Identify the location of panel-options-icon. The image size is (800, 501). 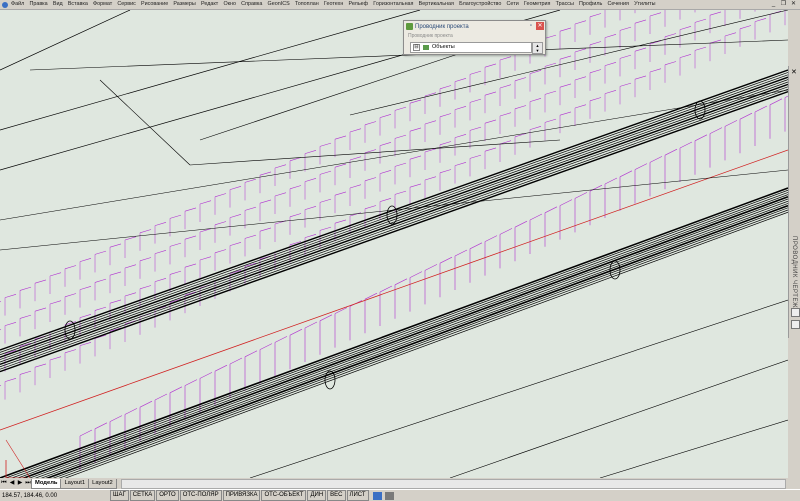
(795, 324).